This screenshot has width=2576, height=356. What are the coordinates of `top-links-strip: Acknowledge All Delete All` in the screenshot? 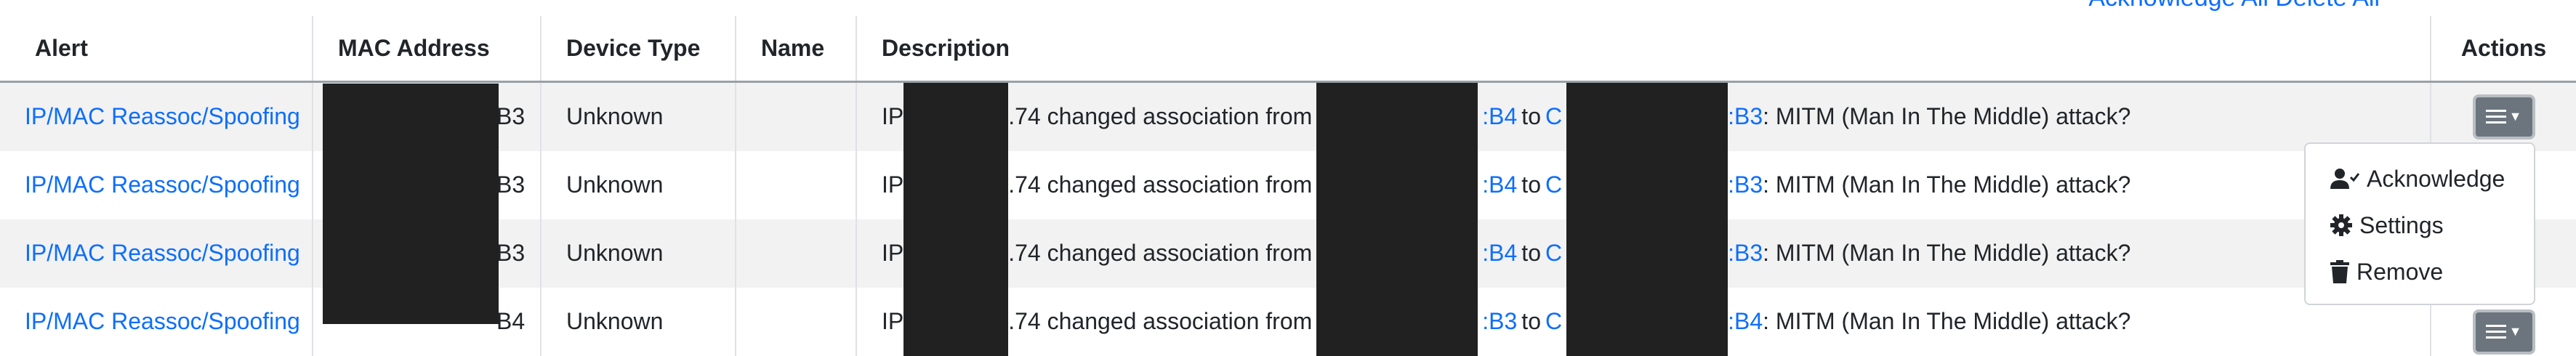 It's located at (1288, 8).